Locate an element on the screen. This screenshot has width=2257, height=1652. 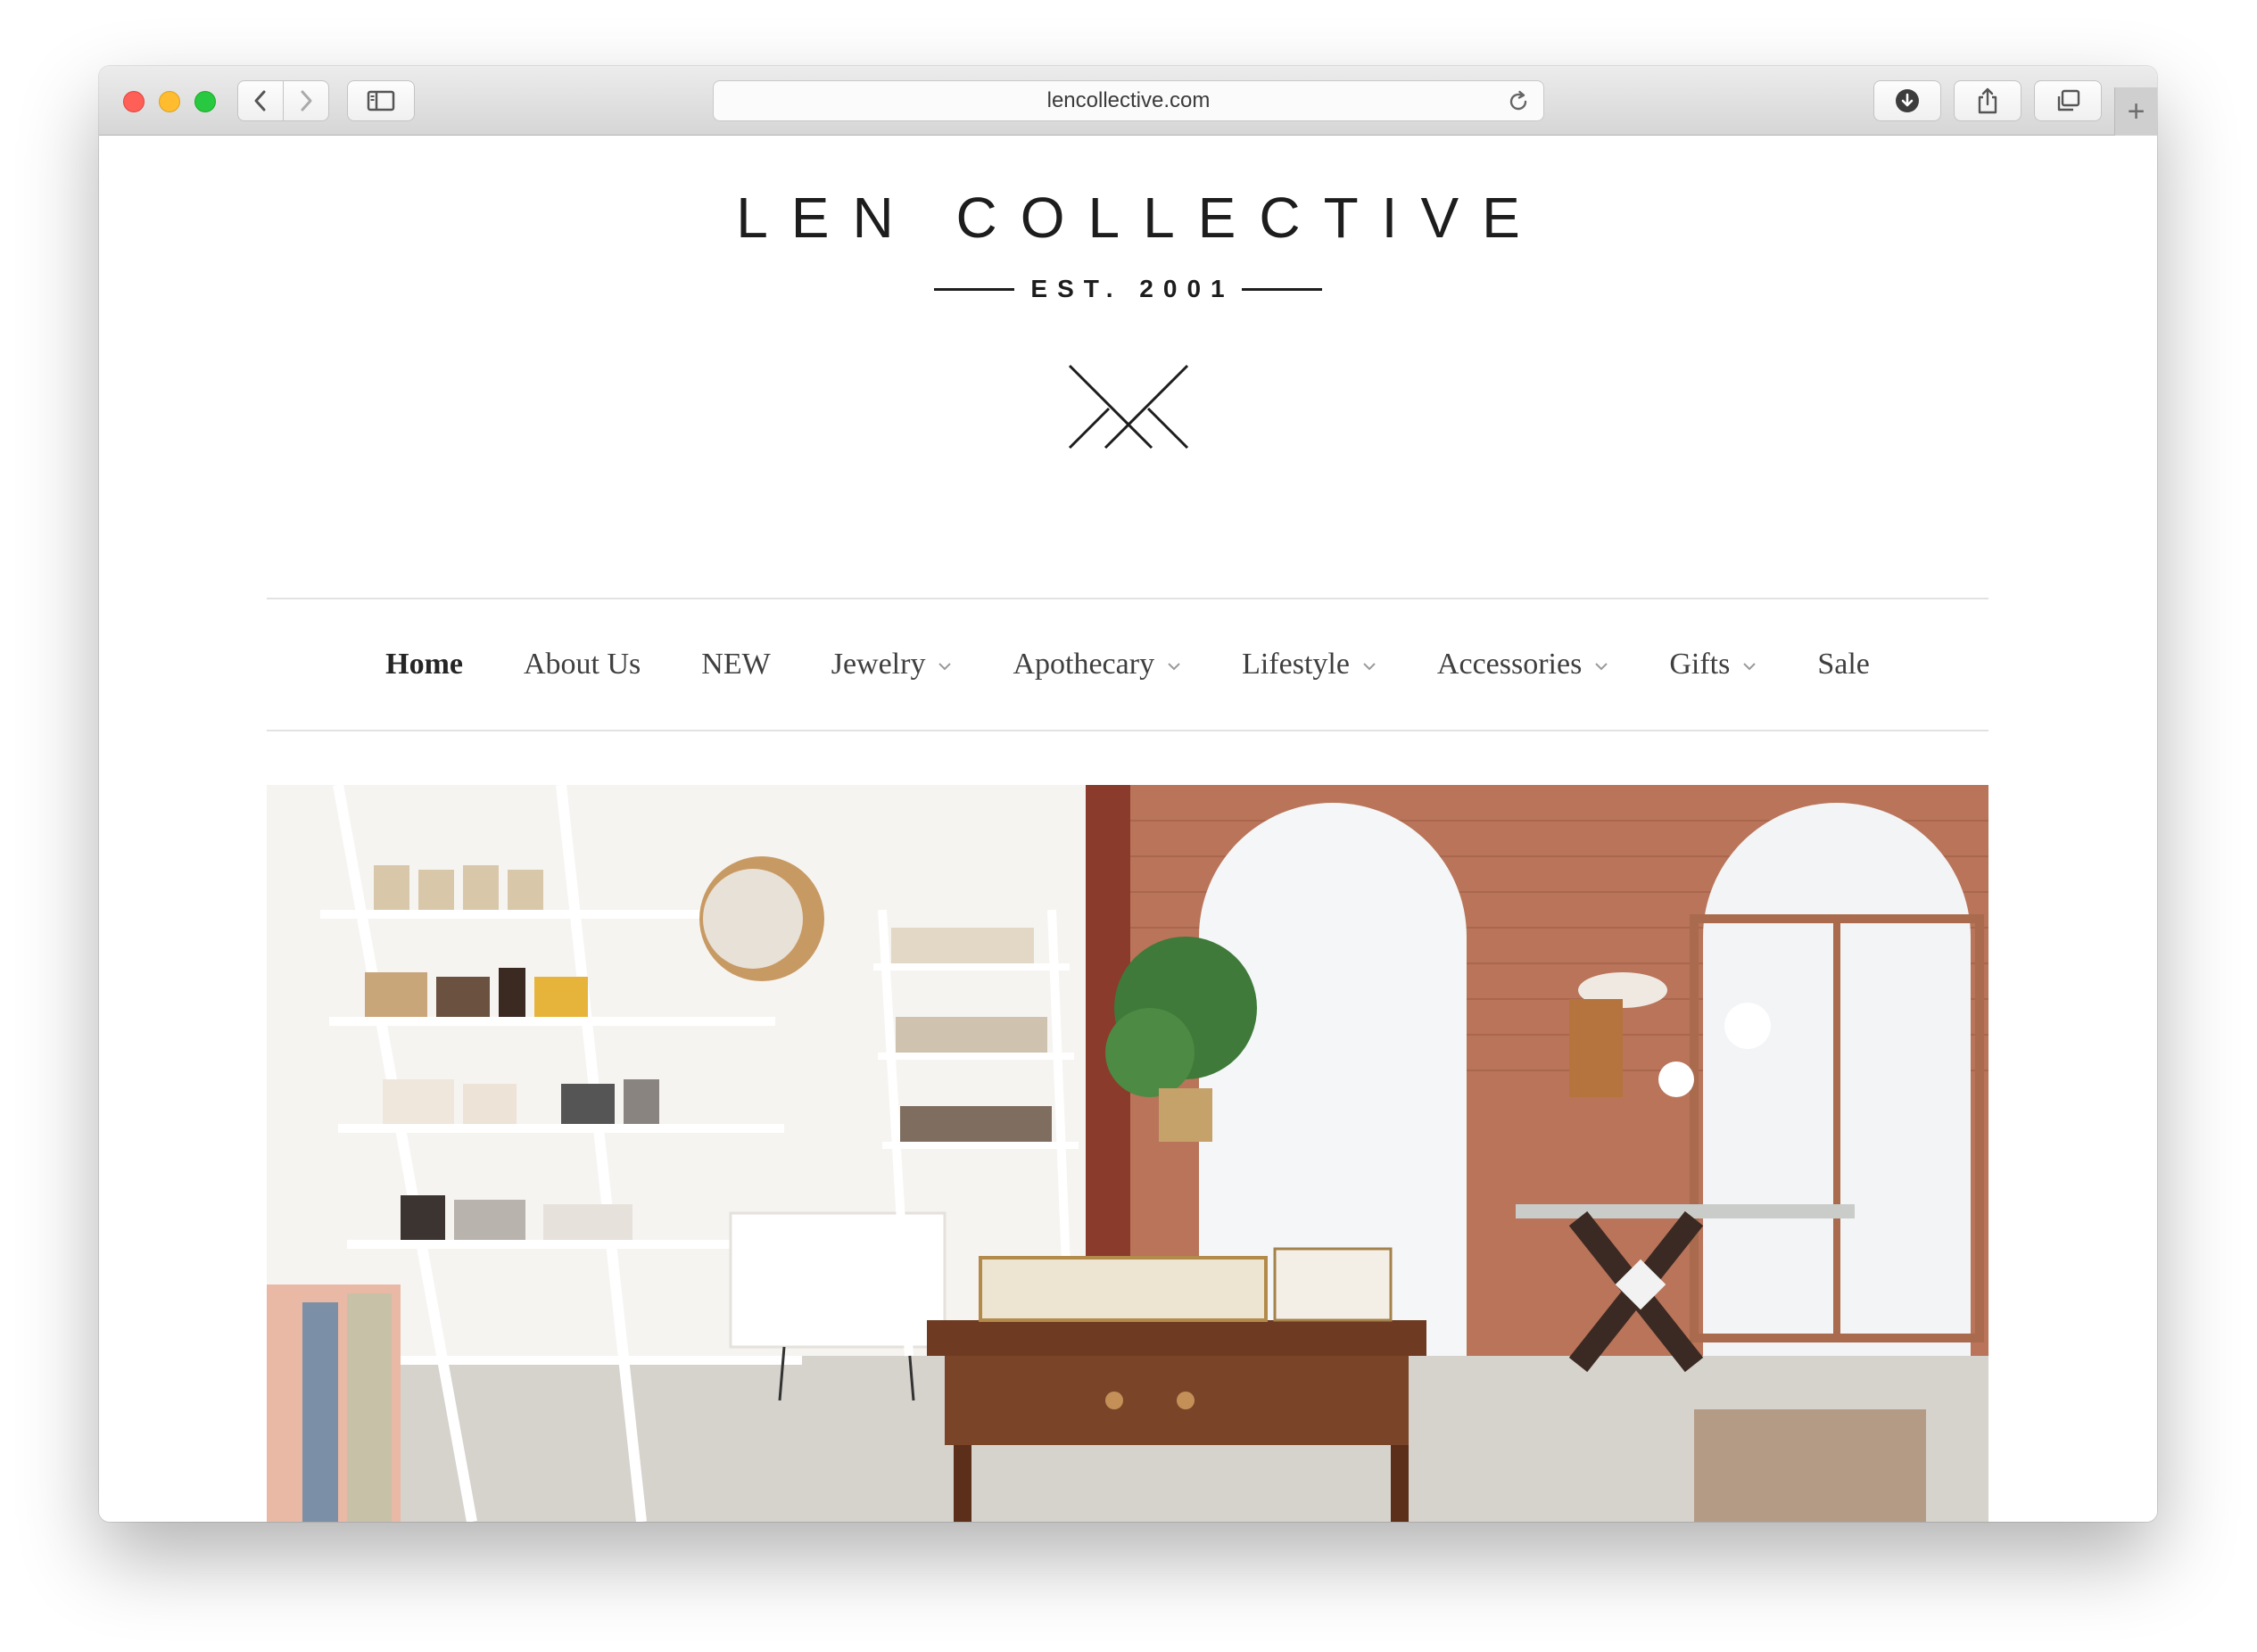
reload-icon is located at coordinates (1518, 101).